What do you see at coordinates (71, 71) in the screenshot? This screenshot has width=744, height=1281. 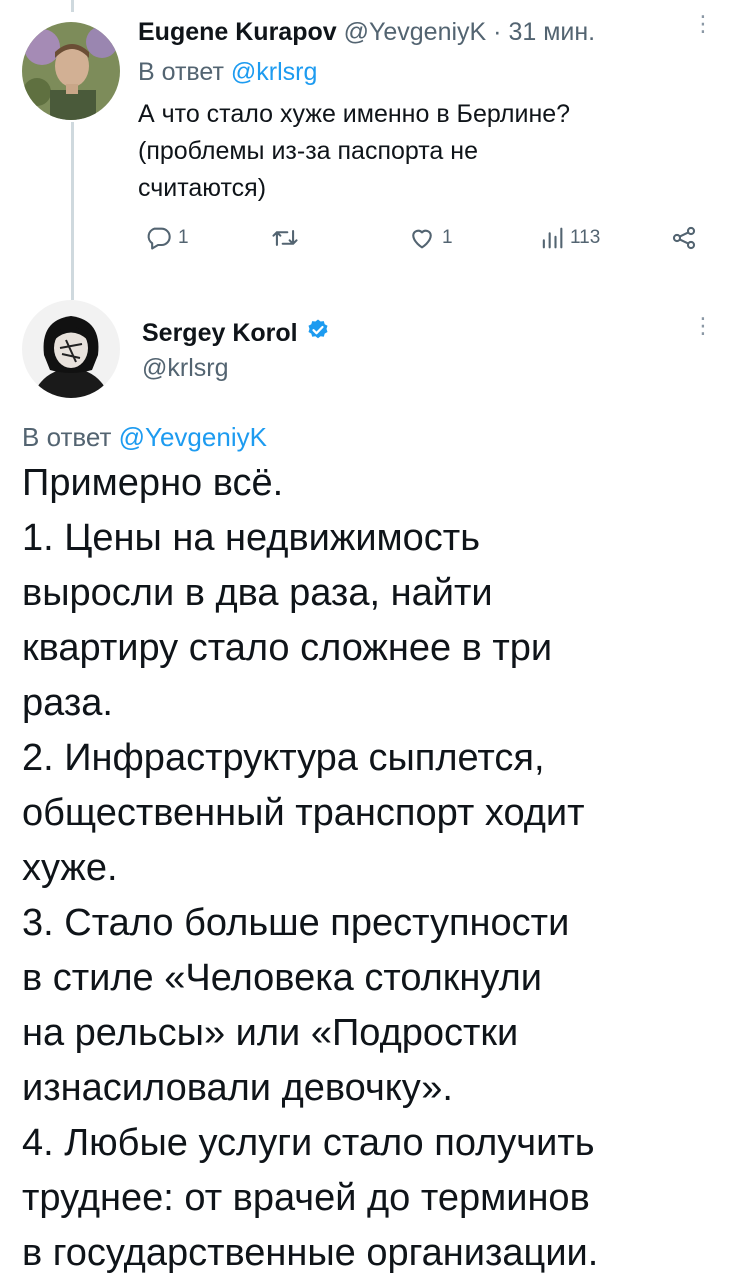 I see `avatar-eugene` at bounding box center [71, 71].